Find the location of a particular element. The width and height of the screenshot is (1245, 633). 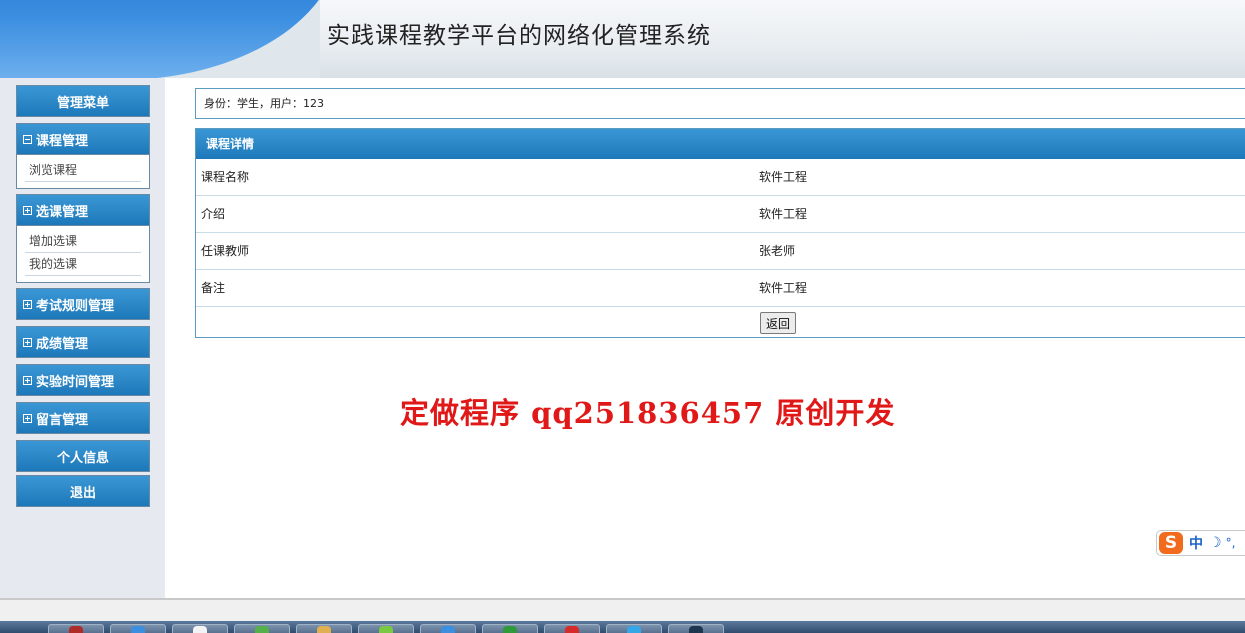

ime-punctuation-icon: °, is located at coordinates (1231, 543).